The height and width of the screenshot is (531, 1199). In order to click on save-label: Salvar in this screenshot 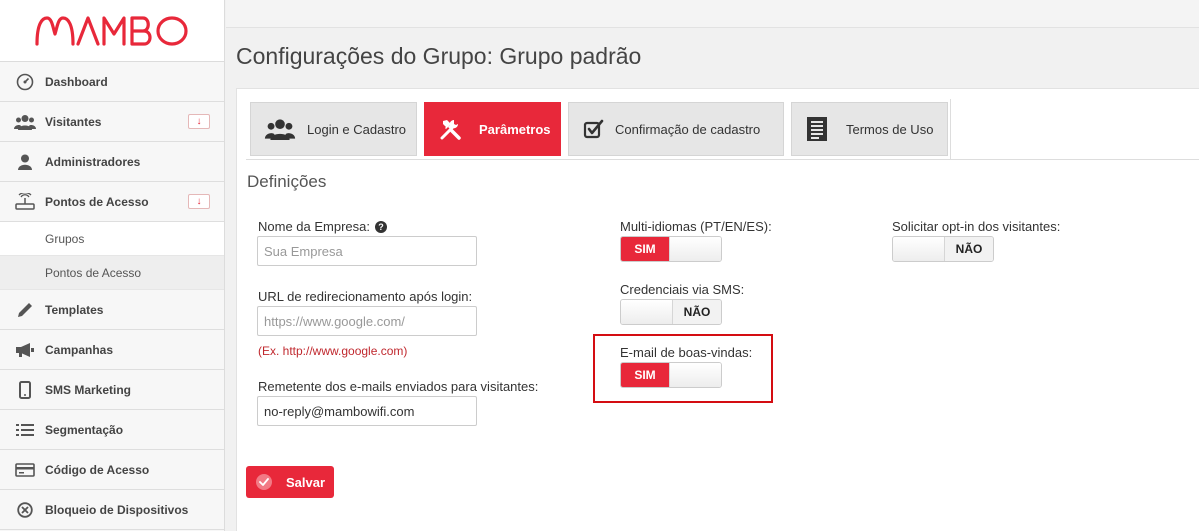, I will do `click(306, 482)`.